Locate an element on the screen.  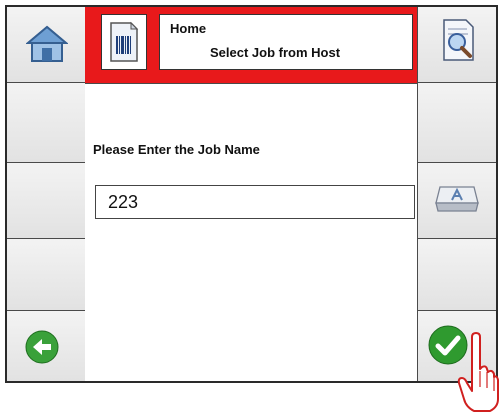
job-document-button is located at coordinates (124, 42).